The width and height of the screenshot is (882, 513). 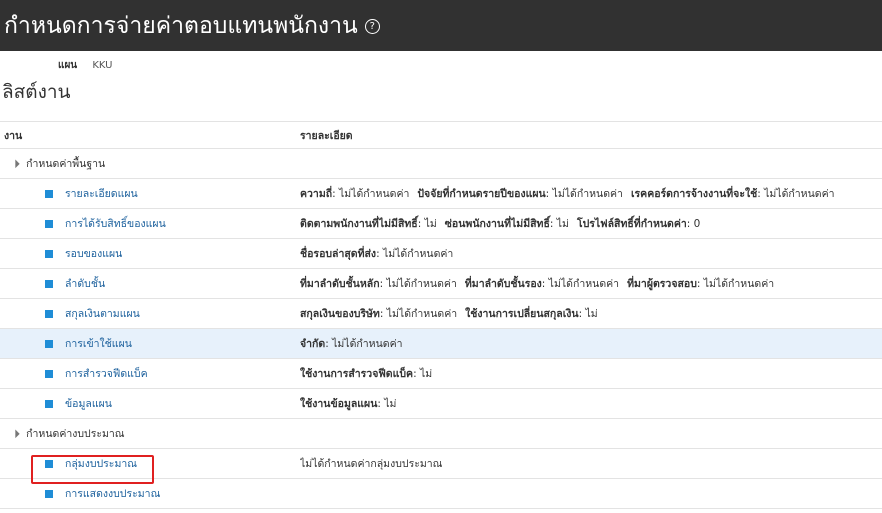 I want to click on column-header-details: รายละเอียด, so click(x=326, y=135).